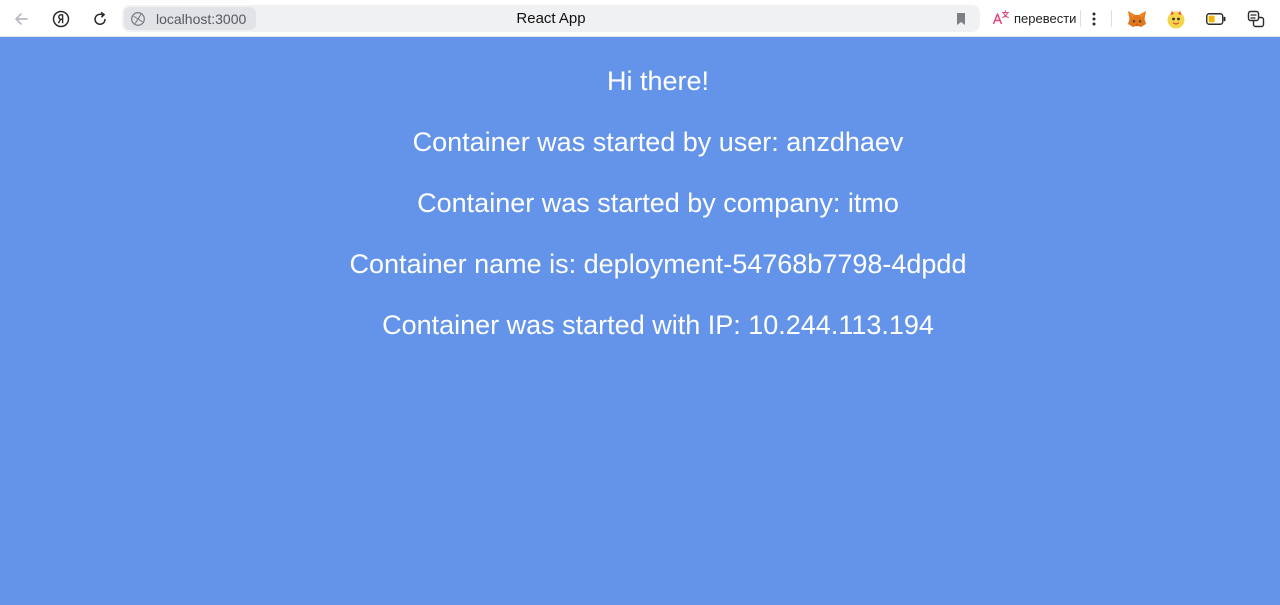  What do you see at coordinates (658, 142) in the screenshot?
I see `user-line: Container was started by user: anzdhaev` at bounding box center [658, 142].